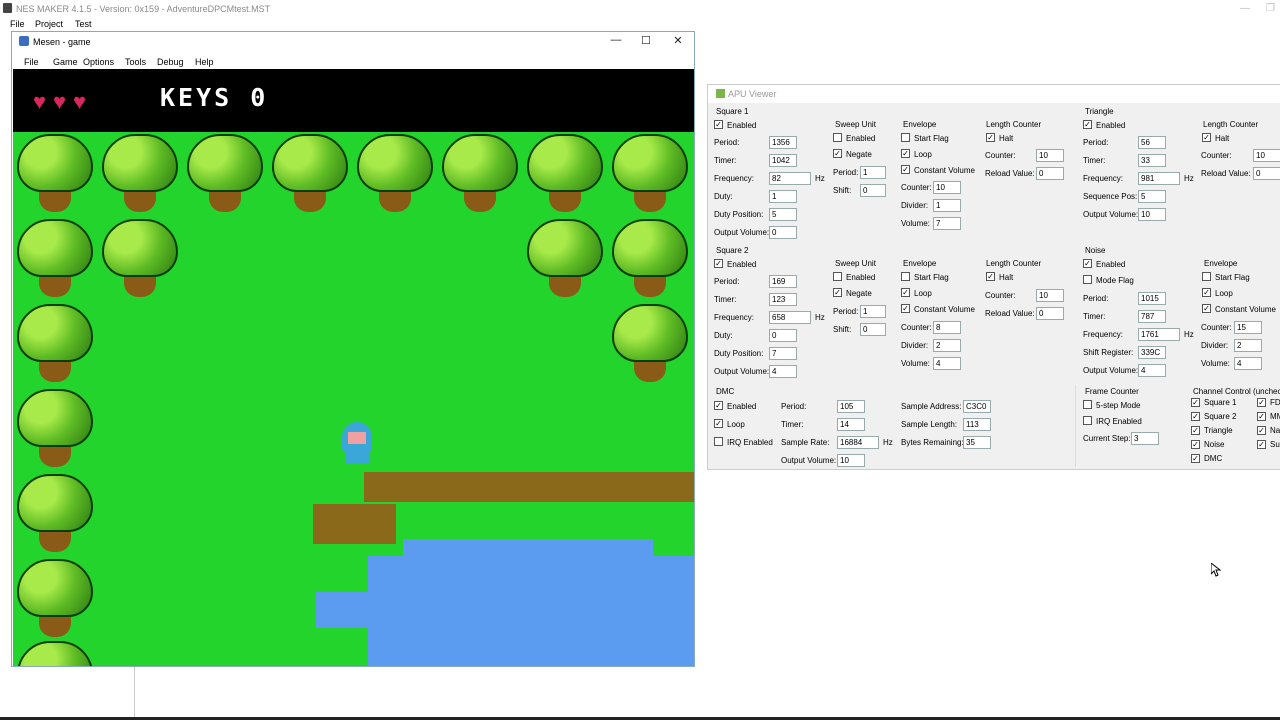  Describe the element at coordinates (977, 406) in the screenshot. I see `dmc-address-field: C3C0` at that location.